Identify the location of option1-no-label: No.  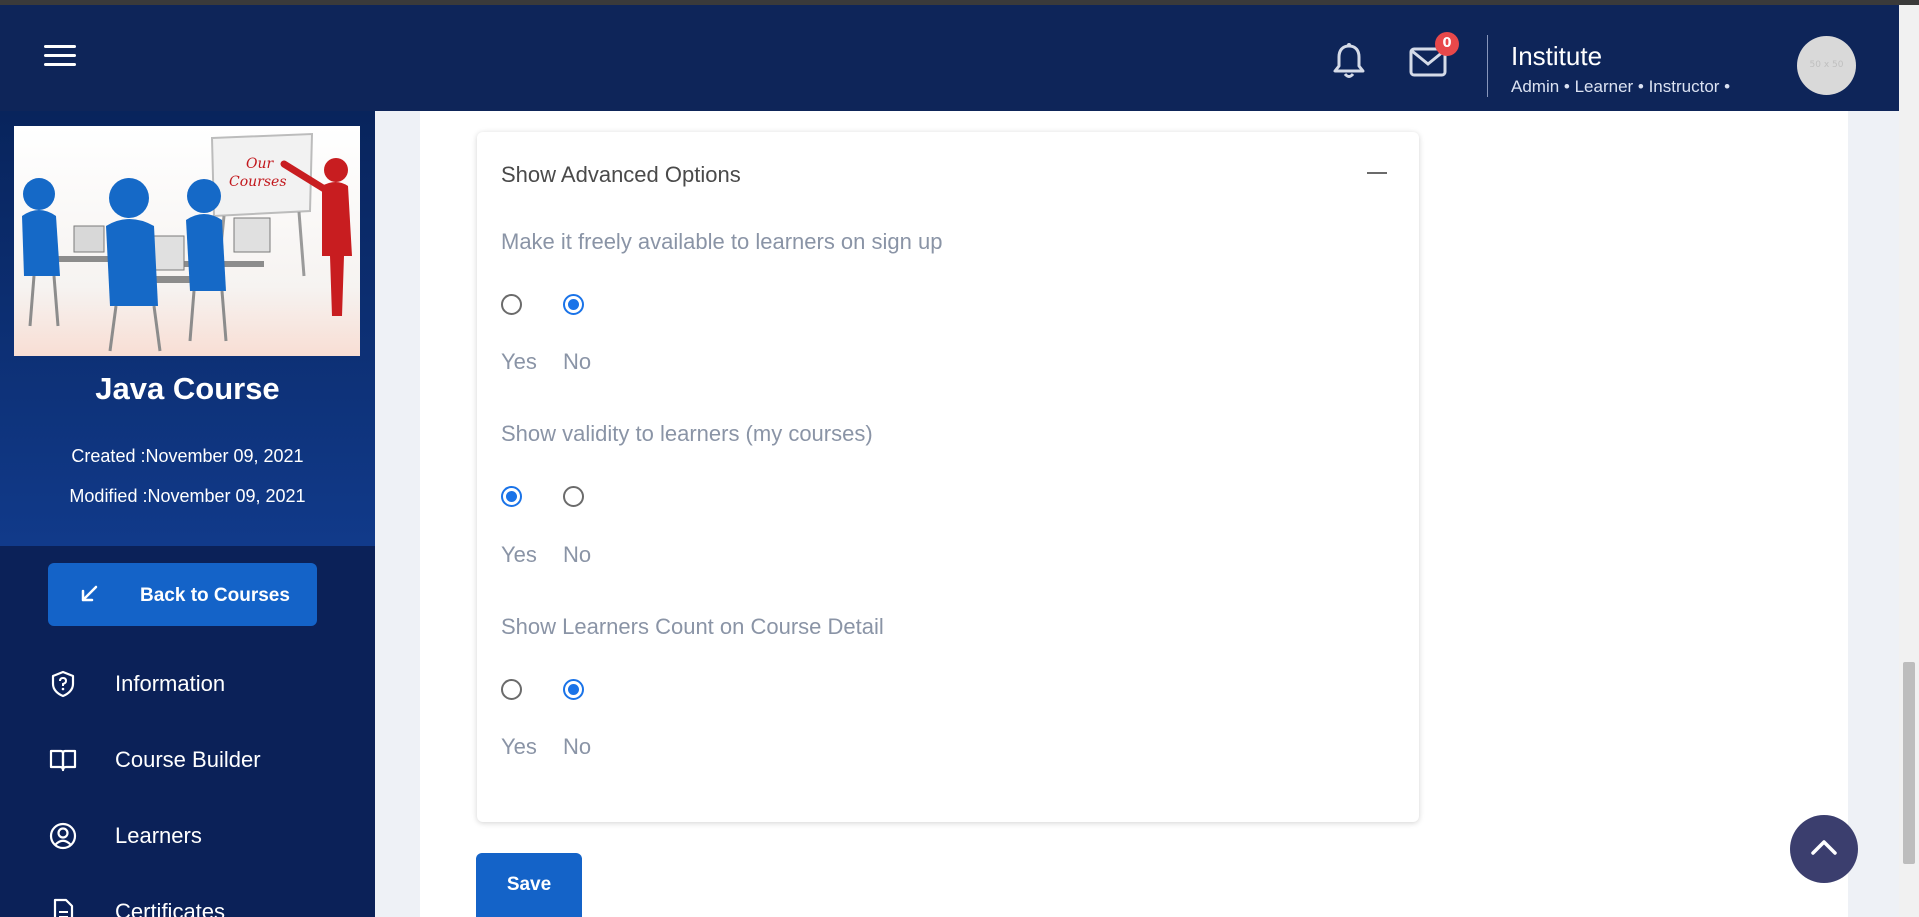
(577, 361).